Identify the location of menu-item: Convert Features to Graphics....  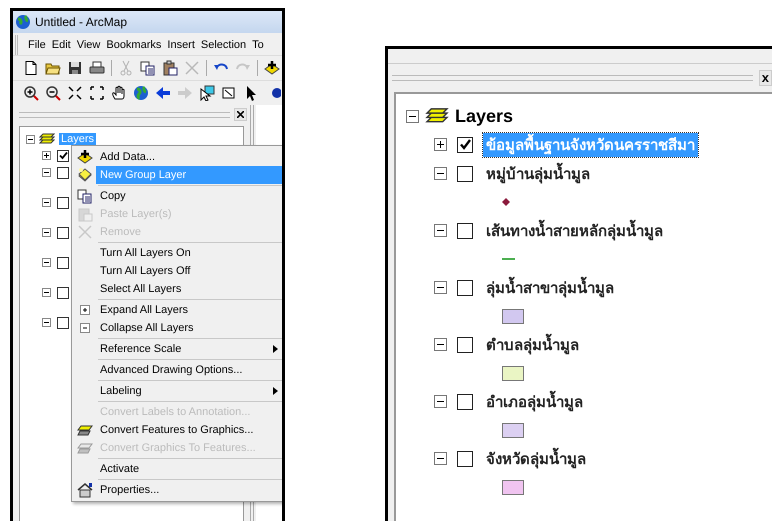
(189, 430).